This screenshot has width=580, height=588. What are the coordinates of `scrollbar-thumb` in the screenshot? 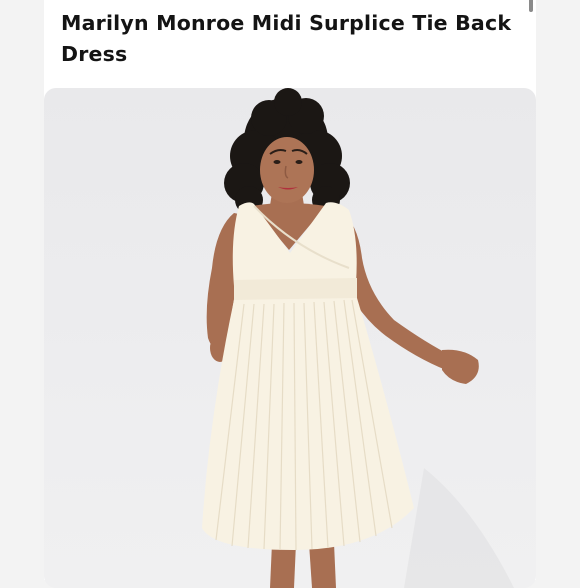 It's located at (531, 6).